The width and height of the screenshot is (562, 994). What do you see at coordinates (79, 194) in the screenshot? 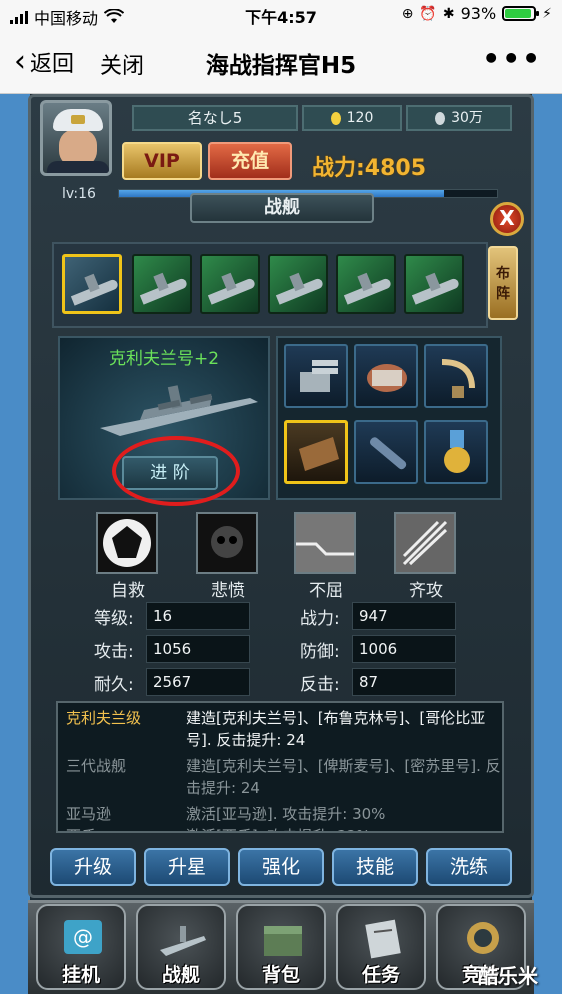
I see `player-level: lv:16` at bounding box center [79, 194].